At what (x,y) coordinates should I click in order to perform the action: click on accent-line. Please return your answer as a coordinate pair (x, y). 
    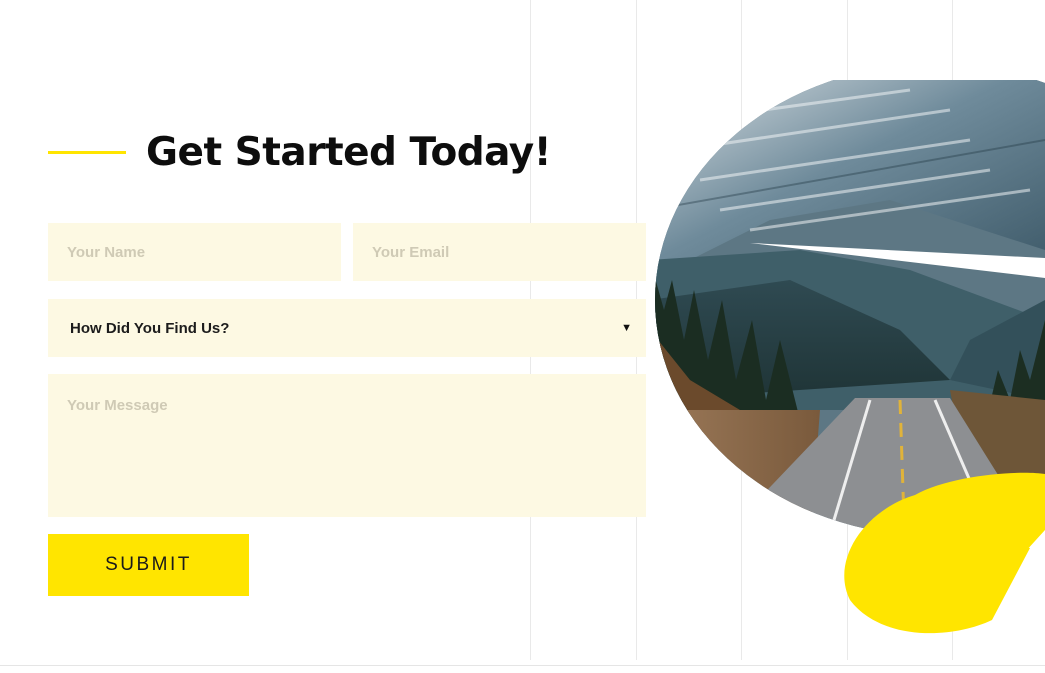
    Looking at the image, I should click on (87, 152).